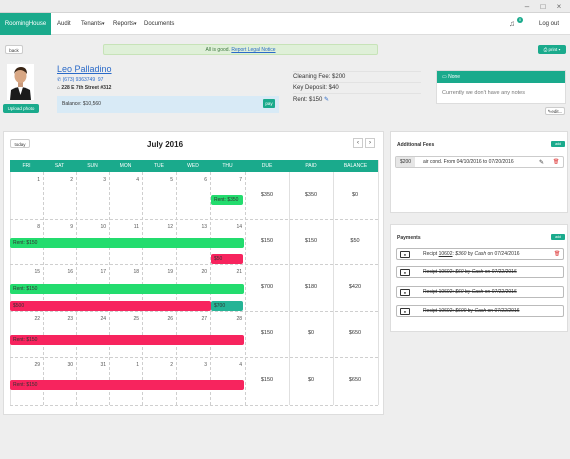  Describe the element at coordinates (227, 166) in the screenshot. I see `day-header-thu: THU` at that location.